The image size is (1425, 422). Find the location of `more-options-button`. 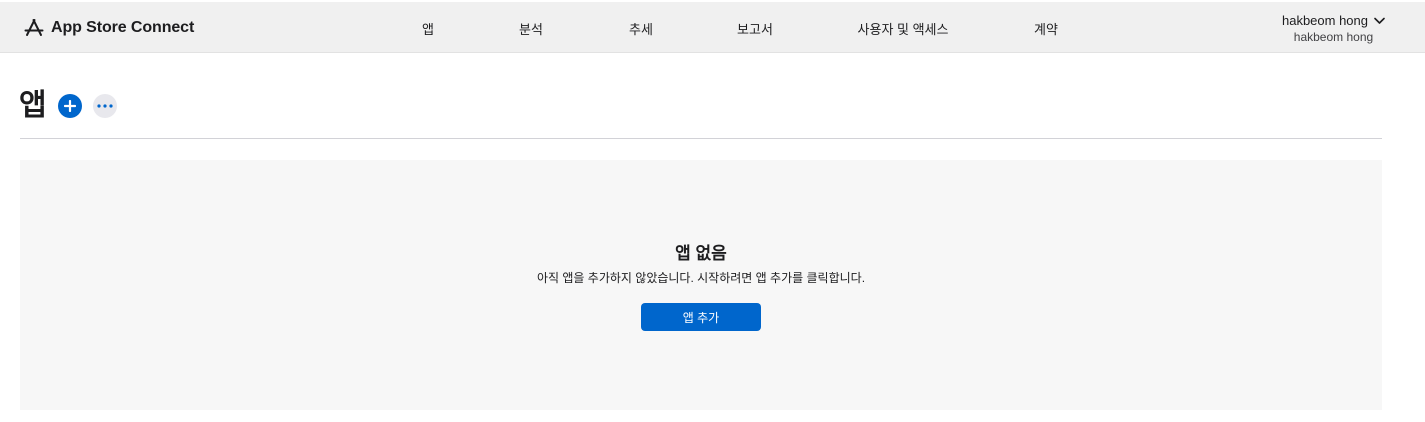

more-options-button is located at coordinates (104, 106).